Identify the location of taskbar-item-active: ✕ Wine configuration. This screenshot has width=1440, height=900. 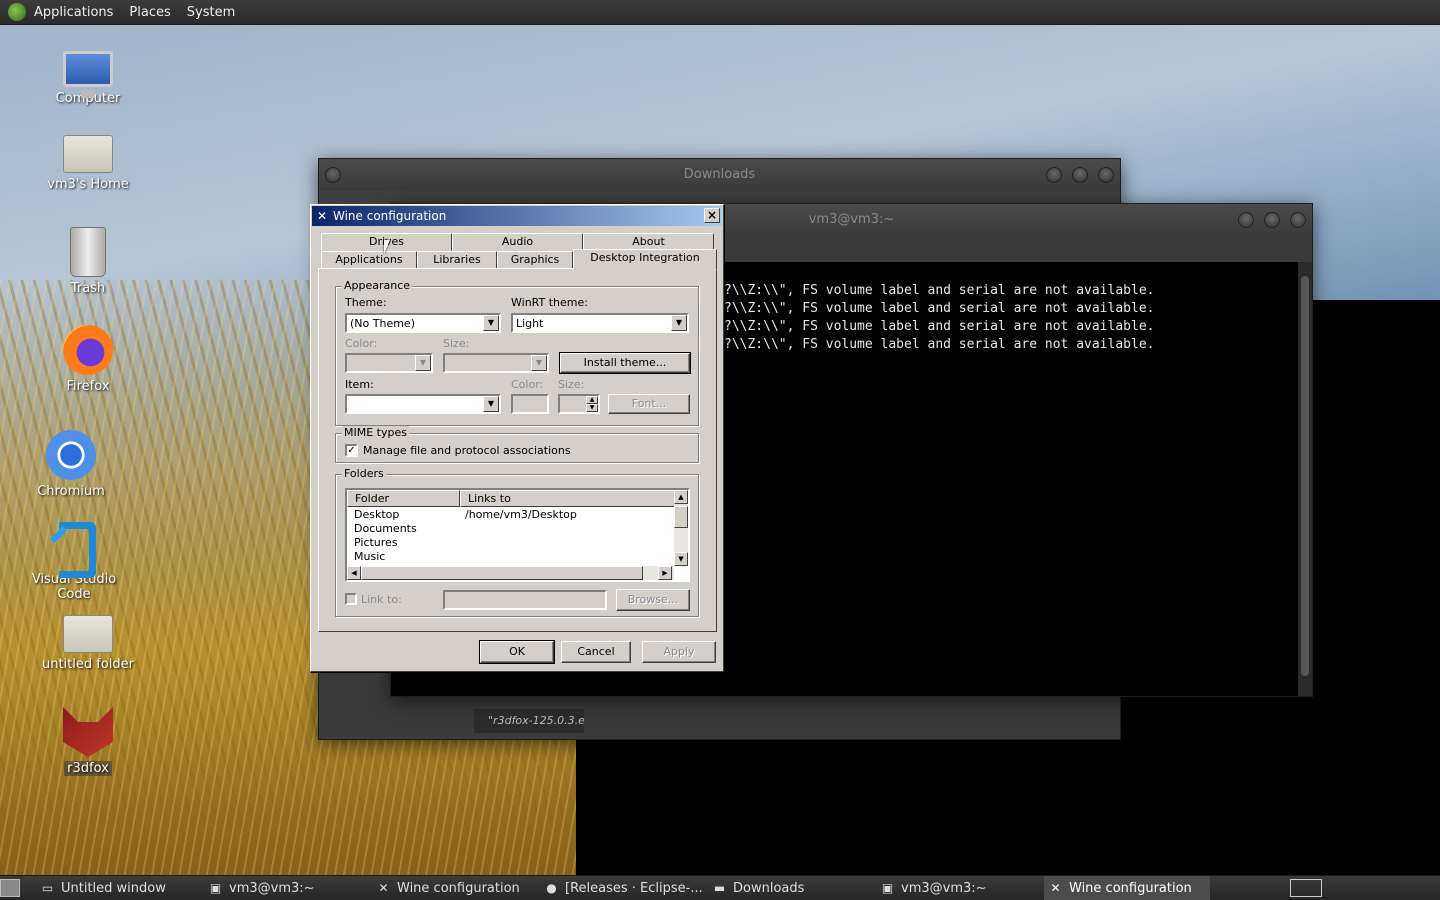
(1127, 888).